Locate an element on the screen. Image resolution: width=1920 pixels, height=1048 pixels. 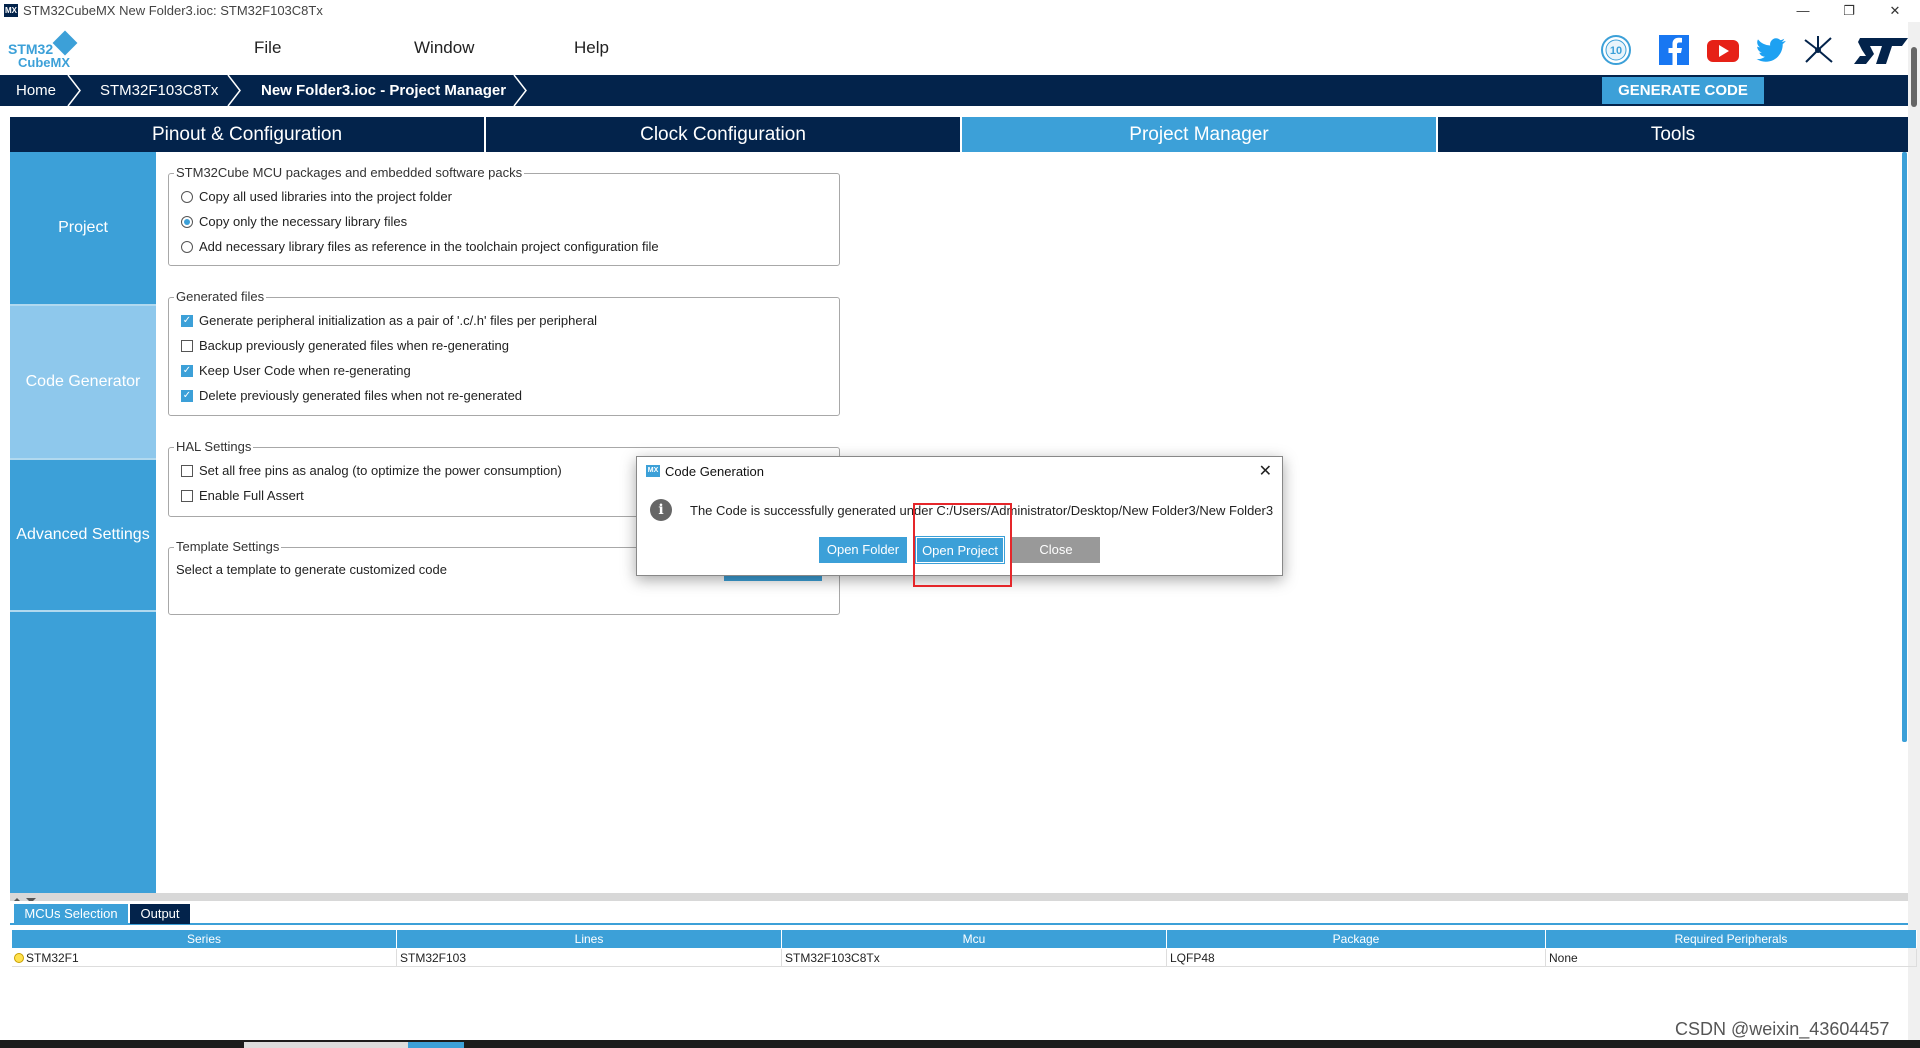
watermark: CSDN @weixin_43604457 is located at coordinates (1782, 1029).